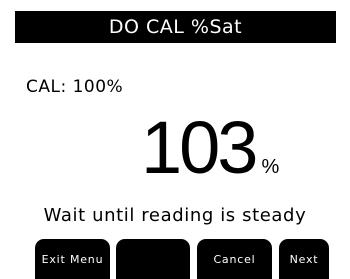  What do you see at coordinates (153, 259) in the screenshot?
I see `blank-softkey-button` at bounding box center [153, 259].